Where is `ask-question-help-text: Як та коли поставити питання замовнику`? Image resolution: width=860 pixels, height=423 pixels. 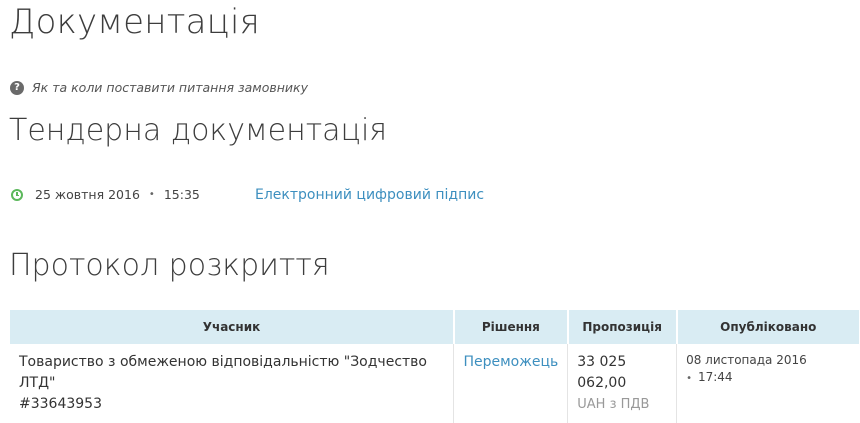
ask-question-help-text: Як та коли поставити питання замовнику is located at coordinates (170, 87).